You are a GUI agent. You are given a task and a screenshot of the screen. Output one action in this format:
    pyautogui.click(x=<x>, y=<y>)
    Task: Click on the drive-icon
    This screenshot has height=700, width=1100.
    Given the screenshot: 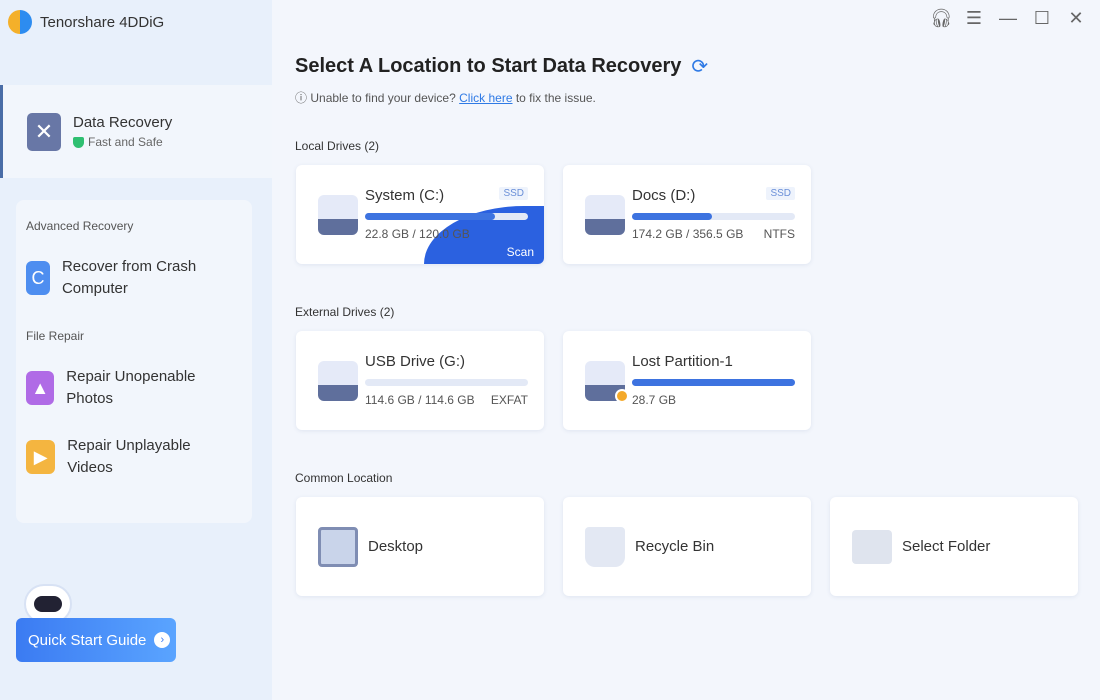 What is the action you would take?
    pyautogui.click(x=605, y=215)
    